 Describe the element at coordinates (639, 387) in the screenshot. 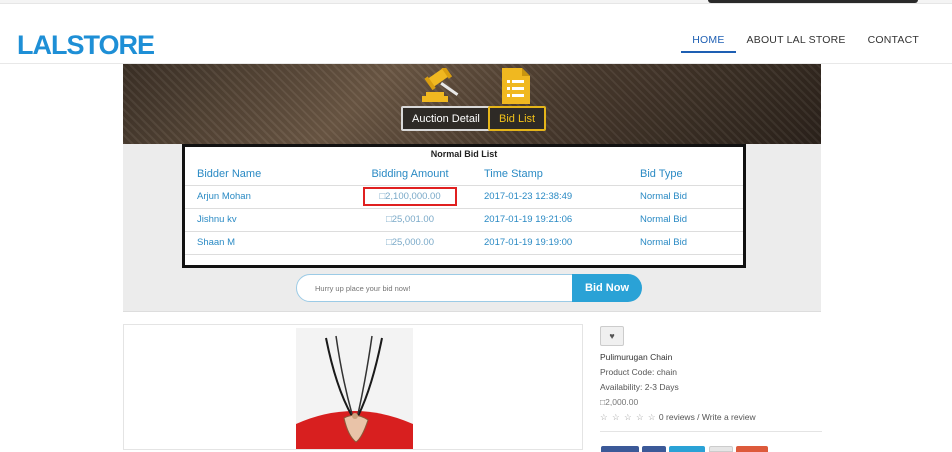

I see `product-availability: Availability: 2-3 Days` at that location.